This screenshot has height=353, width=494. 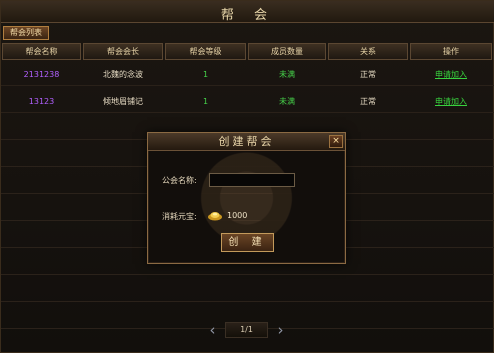 What do you see at coordinates (248, 15) in the screenshot?
I see `window-title: 帮 会` at bounding box center [248, 15].